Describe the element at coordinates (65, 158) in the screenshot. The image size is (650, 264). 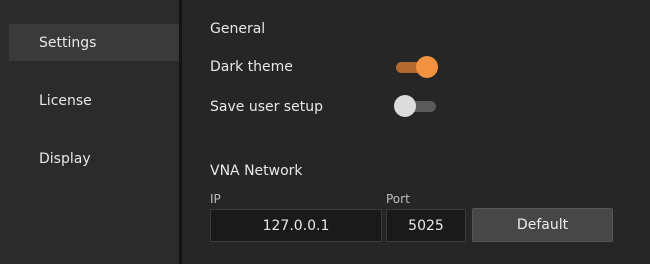
I see `sidebar-item-label: Display` at that location.